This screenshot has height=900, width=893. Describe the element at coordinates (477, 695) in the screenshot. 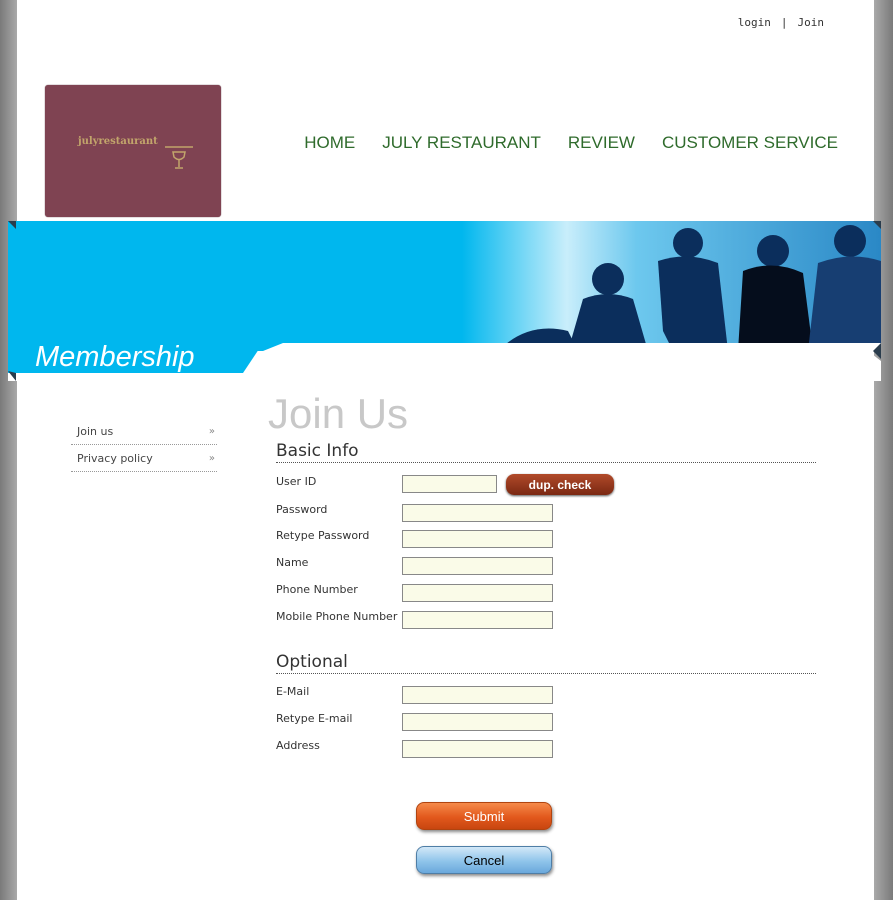

I see `email-input` at that location.